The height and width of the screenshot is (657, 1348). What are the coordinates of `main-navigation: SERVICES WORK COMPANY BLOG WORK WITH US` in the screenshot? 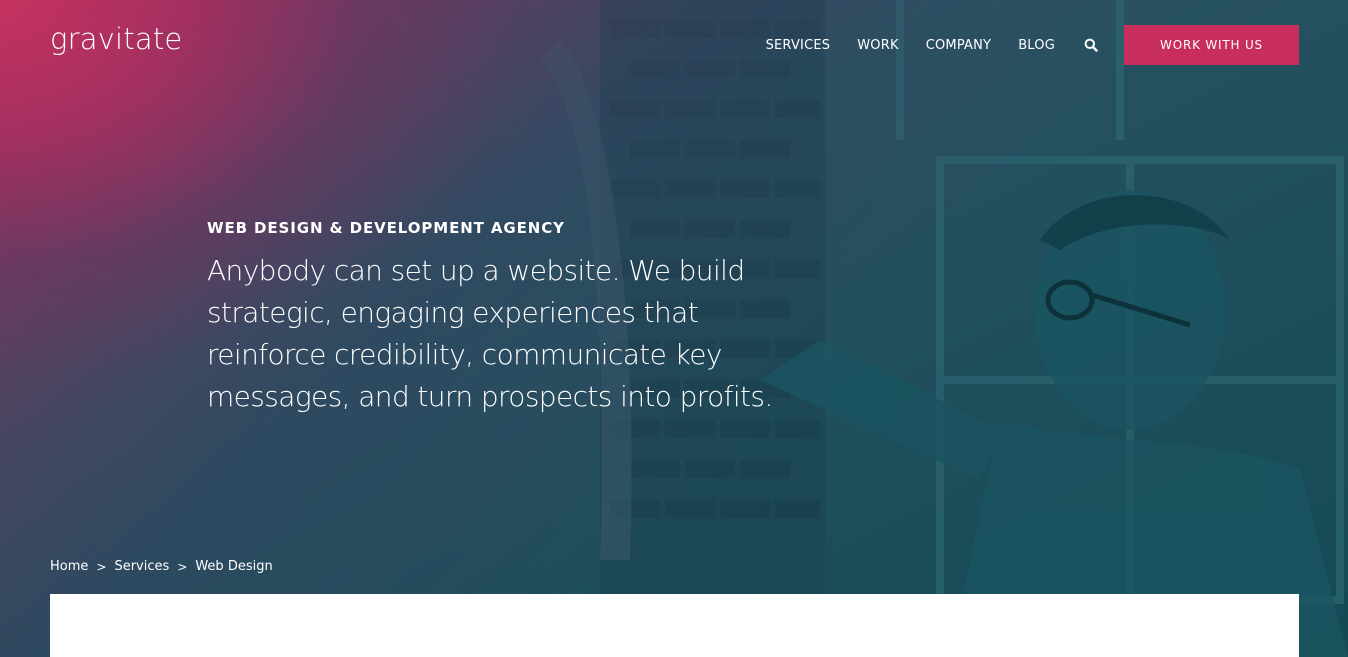 It's located at (1032, 45).